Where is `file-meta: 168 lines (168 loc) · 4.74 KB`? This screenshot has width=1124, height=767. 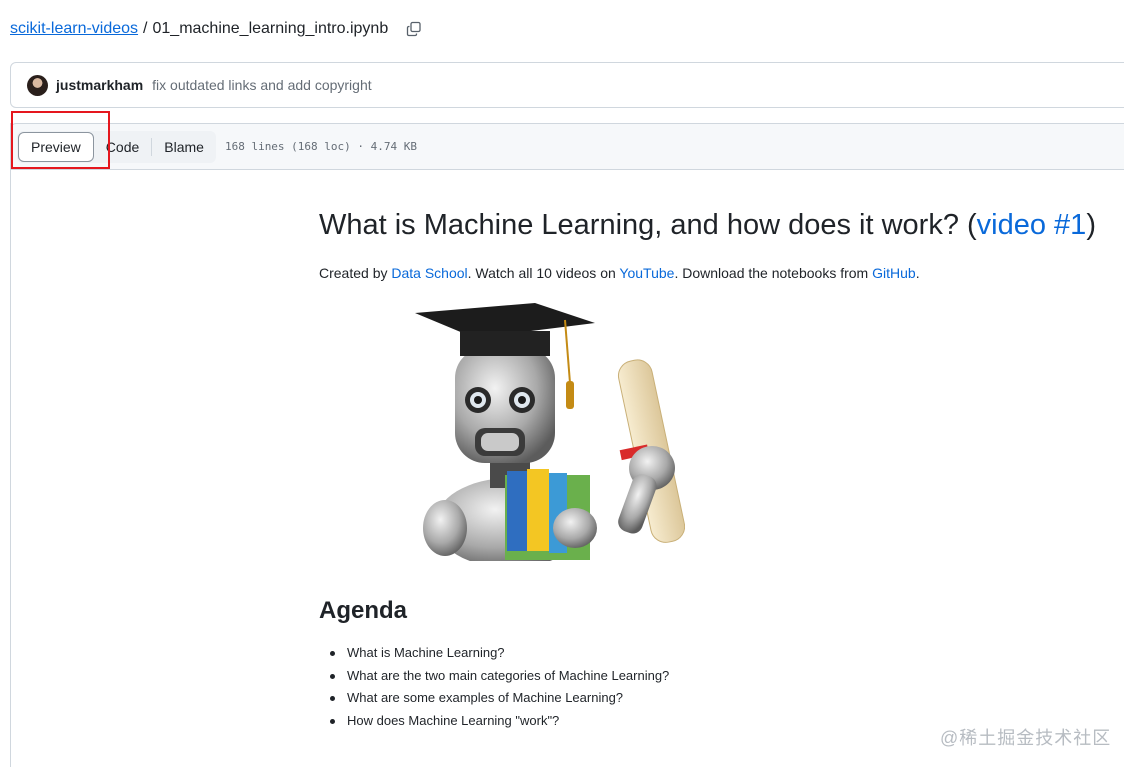
file-meta: 168 lines (168 loc) · 4.74 KB is located at coordinates (321, 146).